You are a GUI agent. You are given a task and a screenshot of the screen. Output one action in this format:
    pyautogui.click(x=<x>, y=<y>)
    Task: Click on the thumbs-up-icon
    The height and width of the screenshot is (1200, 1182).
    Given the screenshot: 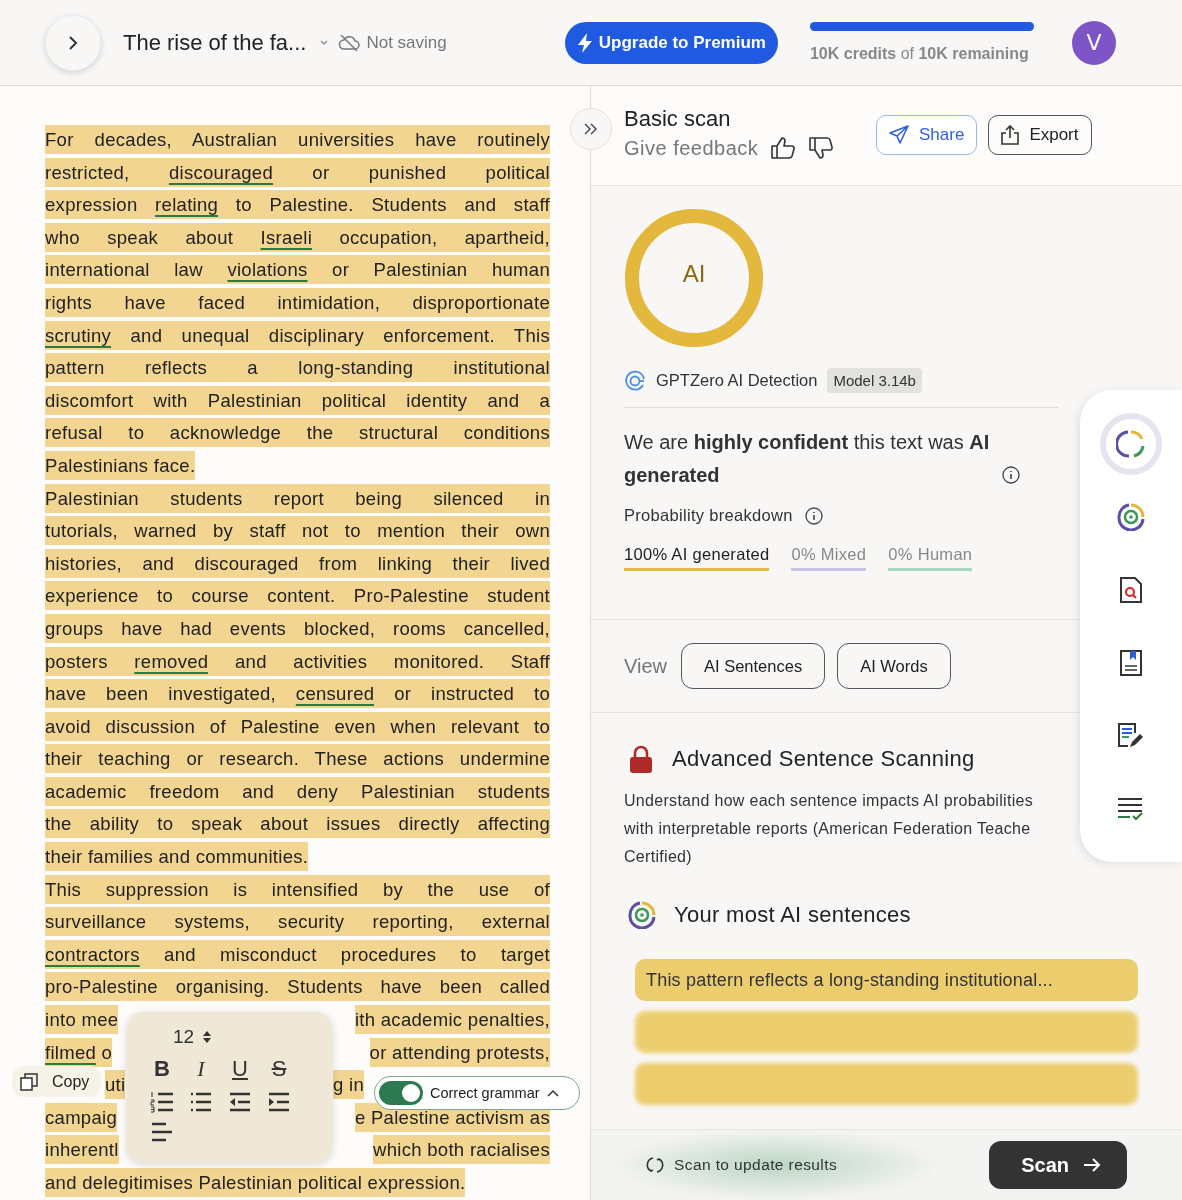 What is the action you would take?
    pyautogui.click(x=783, y=148)
    